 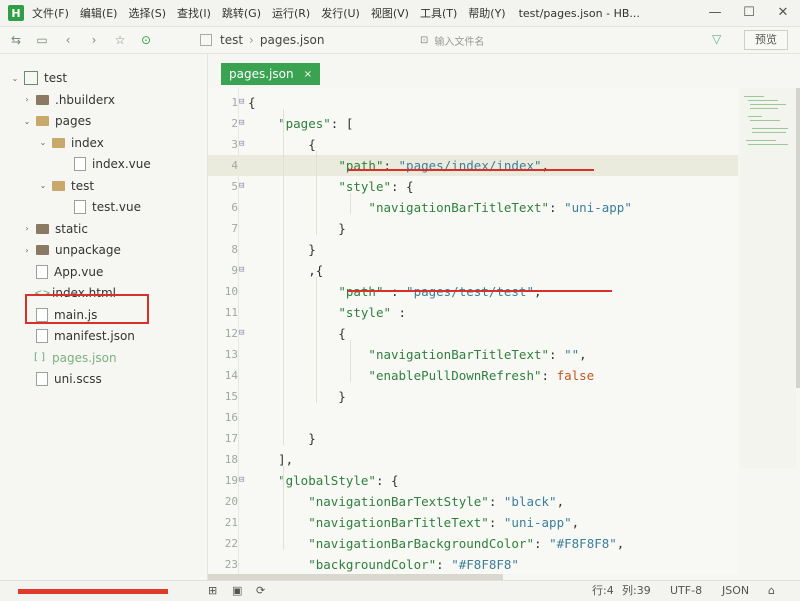 What do you see at coordinates (42, 336) in the screenshot?
I see `file-icon` at bounding box center [42, 336].